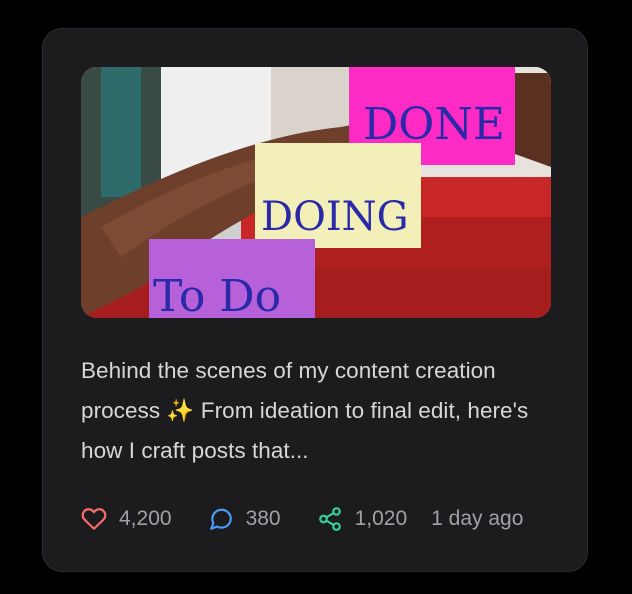  Describe the element at coordinates (217, 294) in the screenshot. I see `svg-text: To Do` at that location.